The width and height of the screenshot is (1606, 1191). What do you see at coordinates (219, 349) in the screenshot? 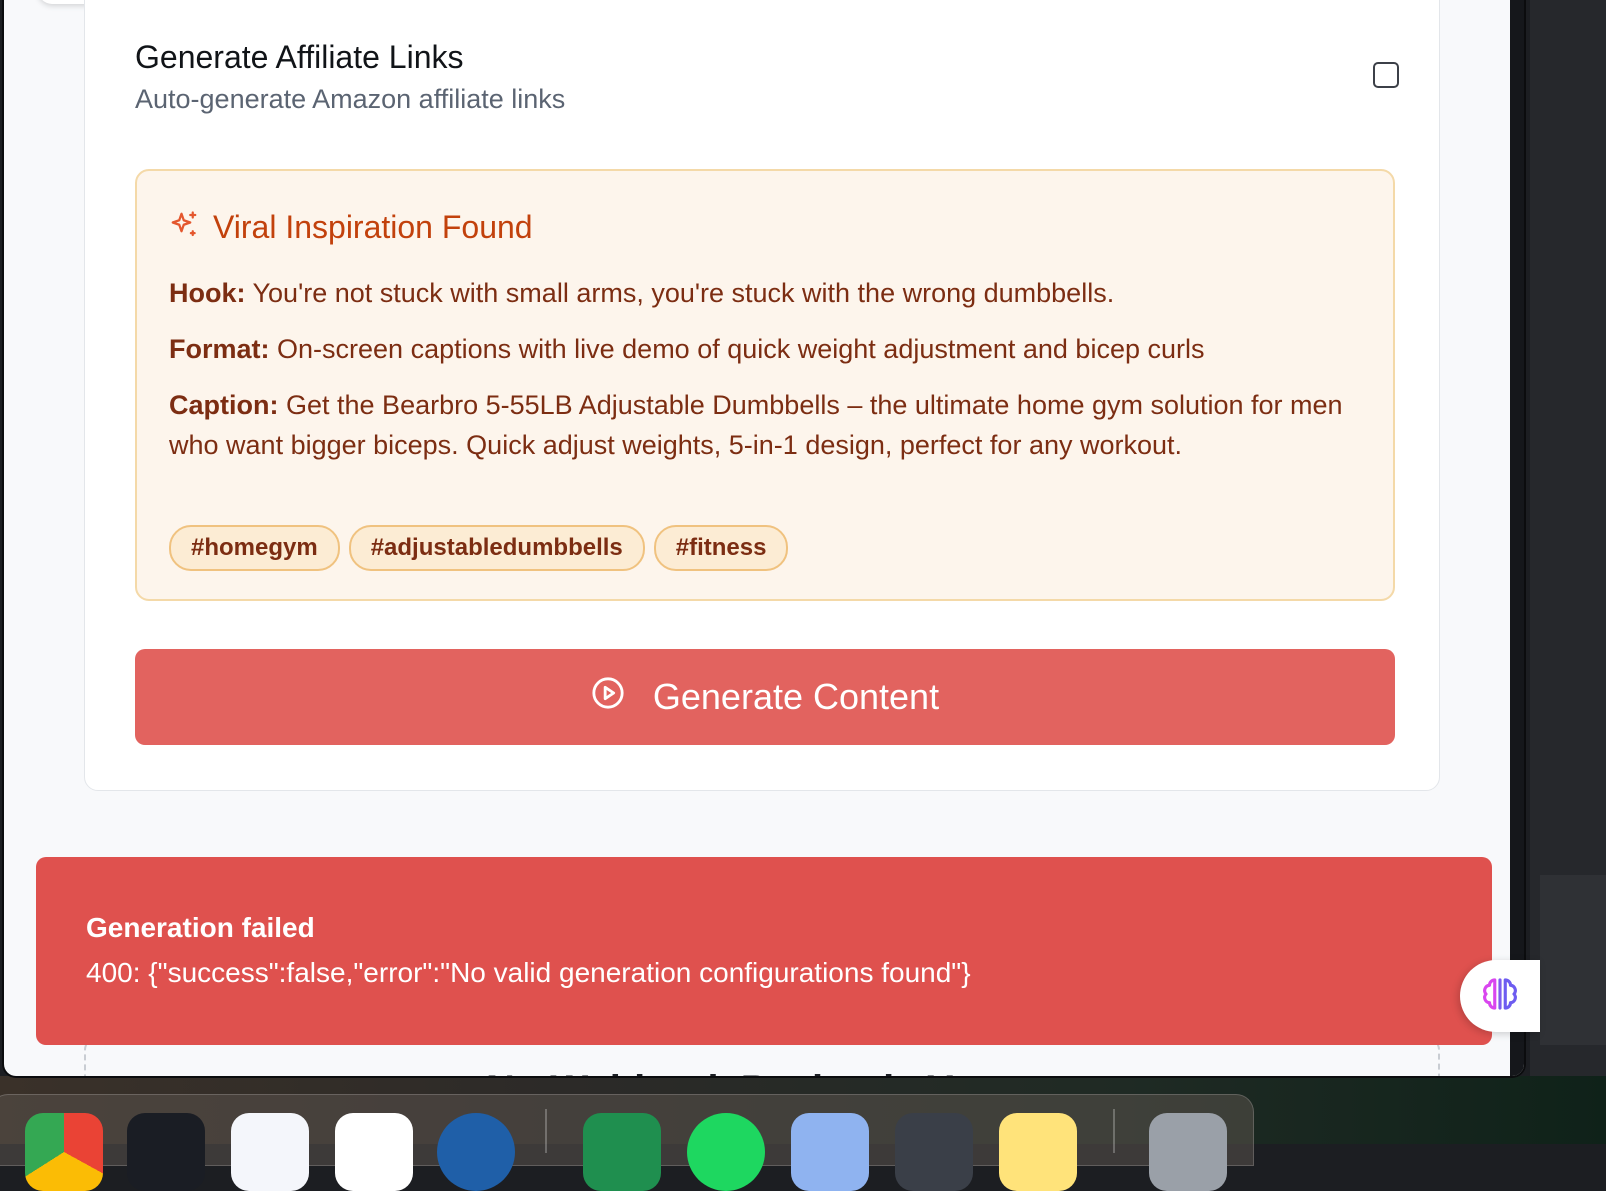
I see `format-label: Format:` at bounding box center [219, 349].